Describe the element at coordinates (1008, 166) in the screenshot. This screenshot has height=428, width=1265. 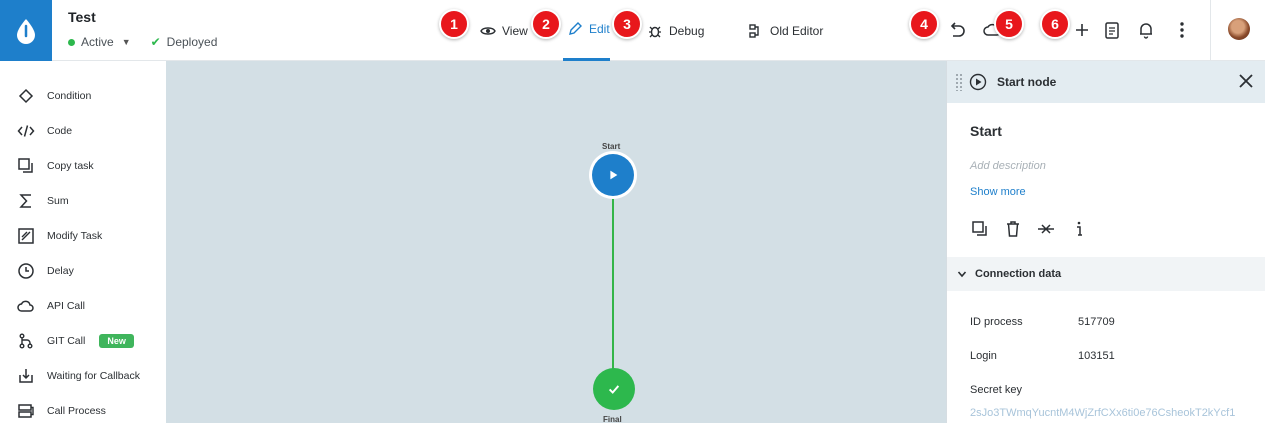
I see `description-field: Add description` at that location.